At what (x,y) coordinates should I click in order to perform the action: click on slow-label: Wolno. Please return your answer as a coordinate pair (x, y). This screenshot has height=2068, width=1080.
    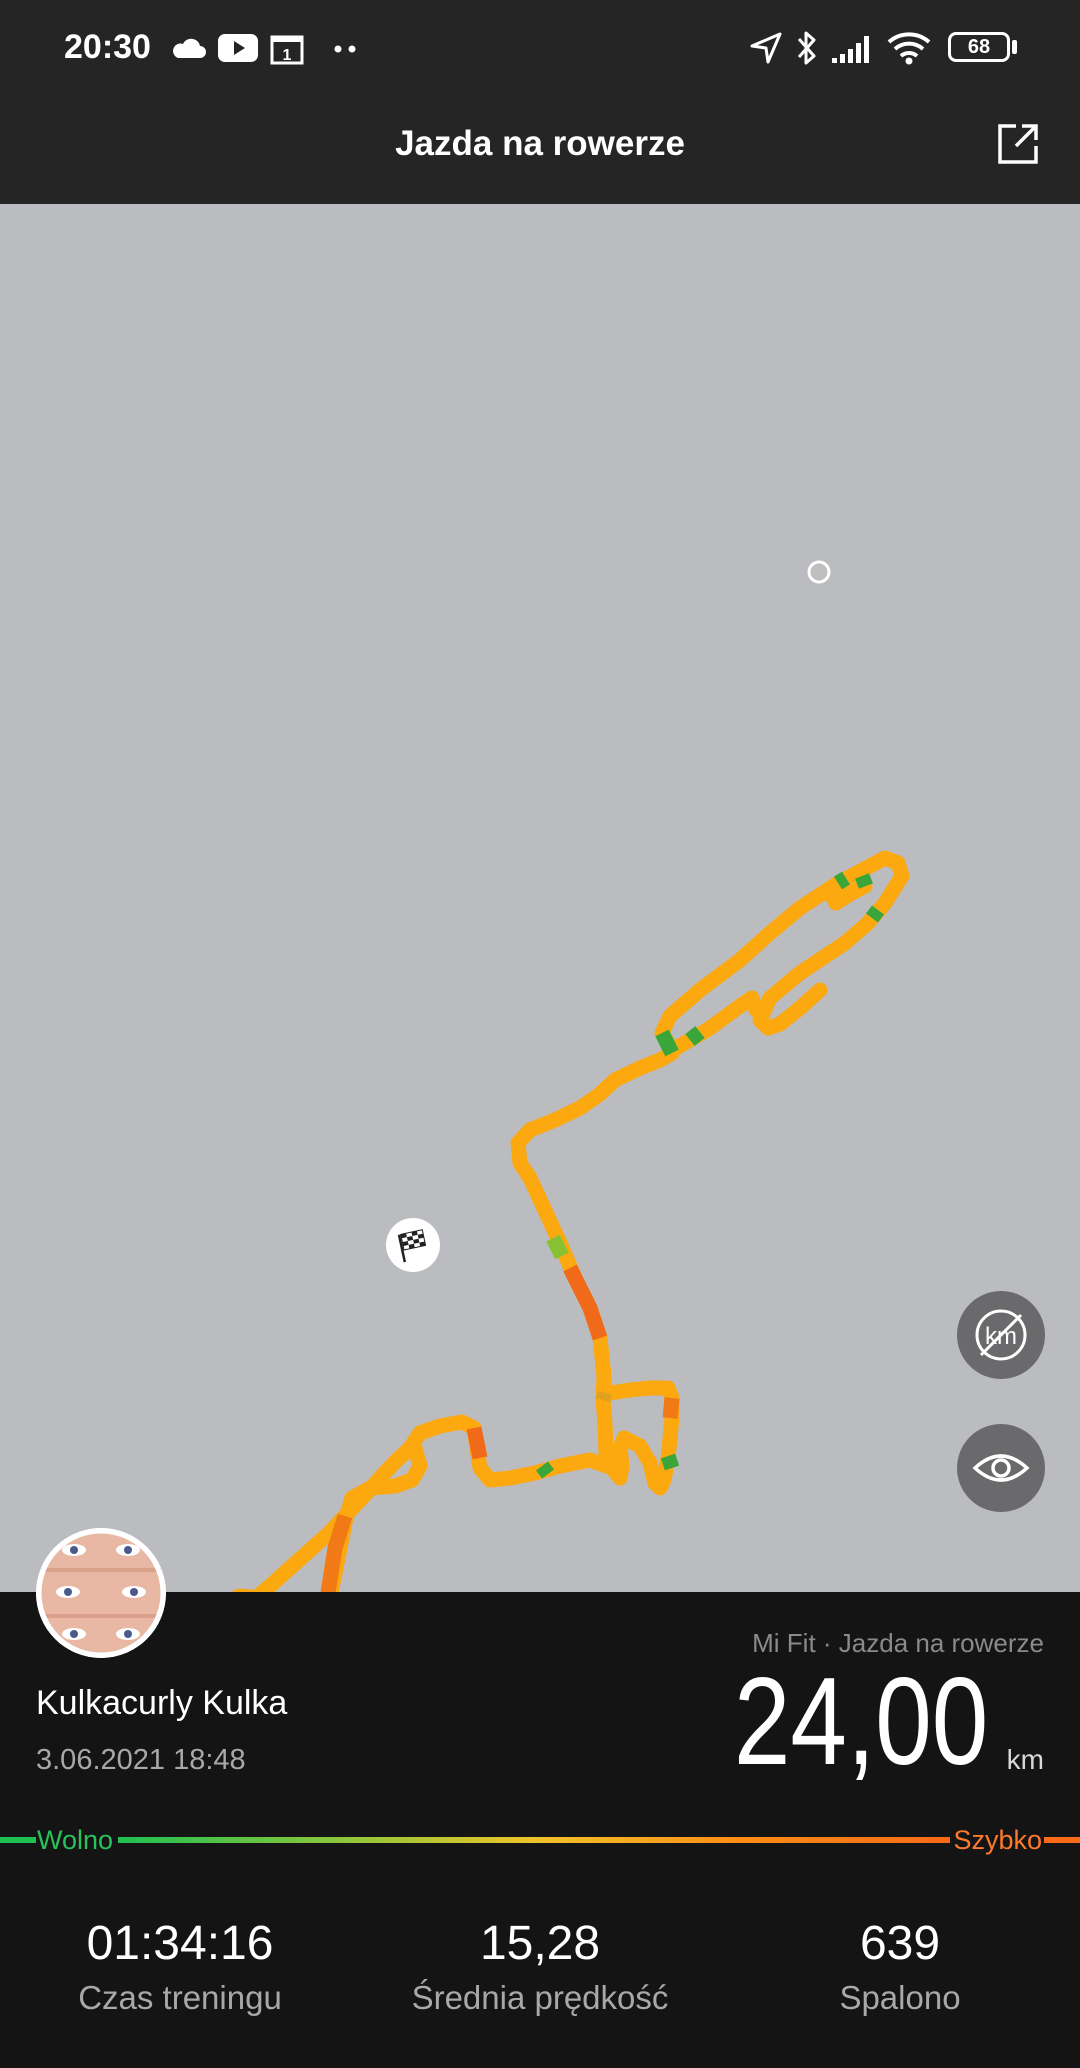
    Looking at the image, I should click on (75, 1840).